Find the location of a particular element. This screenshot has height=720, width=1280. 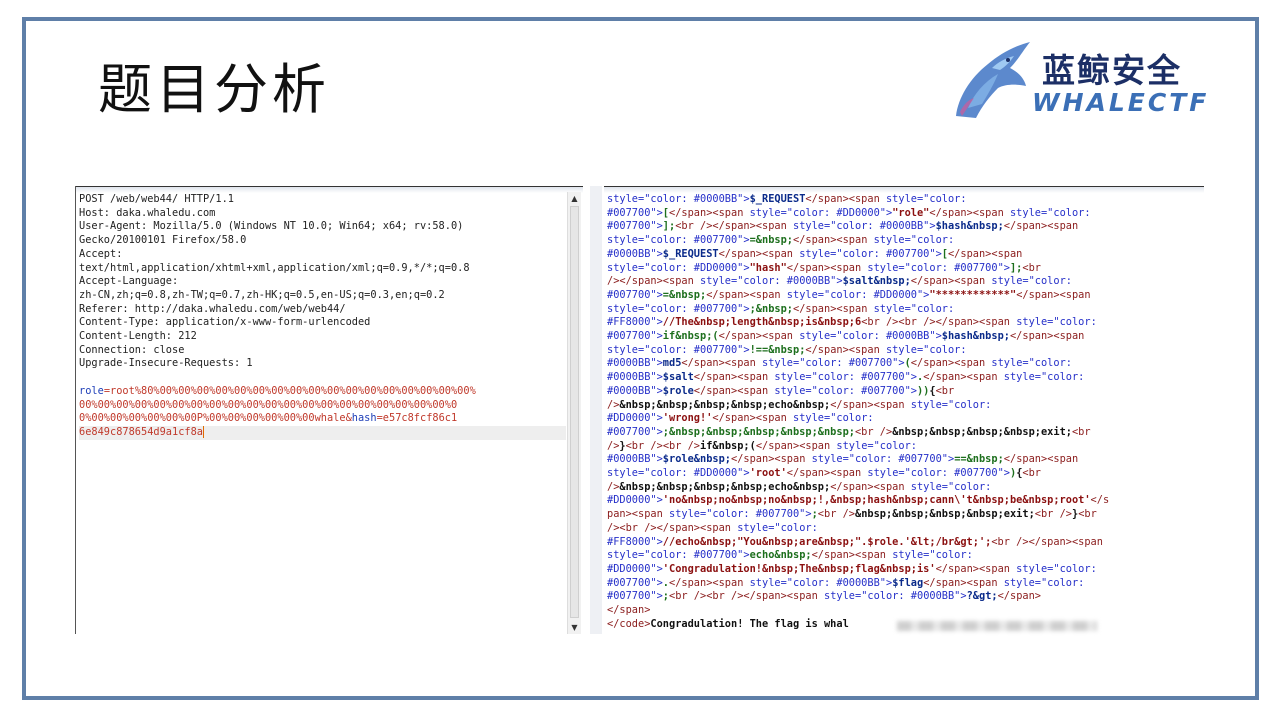

request-header-line: Host: daka.whaledu.com is located at coordinates (147, 212).